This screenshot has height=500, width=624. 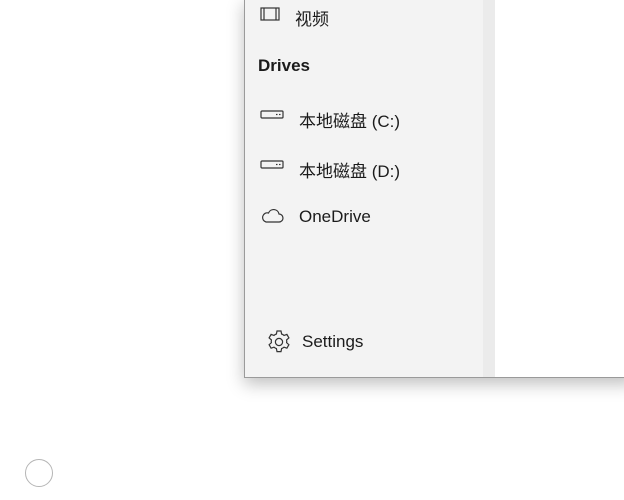 What do you see at coordinates (335, 216) in the screenshot?
I see `nav-item-label: OneDrive` at bounding box center [335, 216].